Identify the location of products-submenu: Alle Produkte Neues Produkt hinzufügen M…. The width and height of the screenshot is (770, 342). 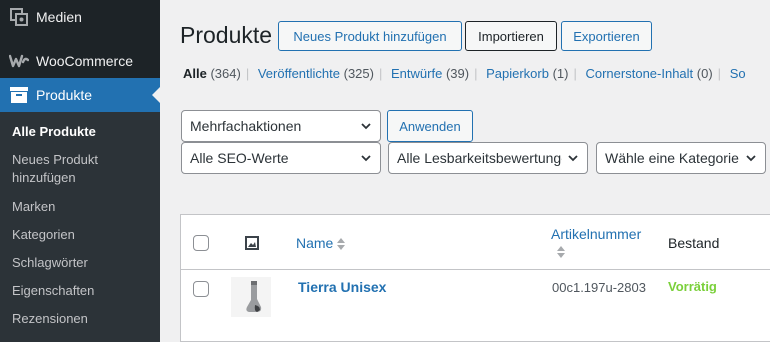
(80, 227).